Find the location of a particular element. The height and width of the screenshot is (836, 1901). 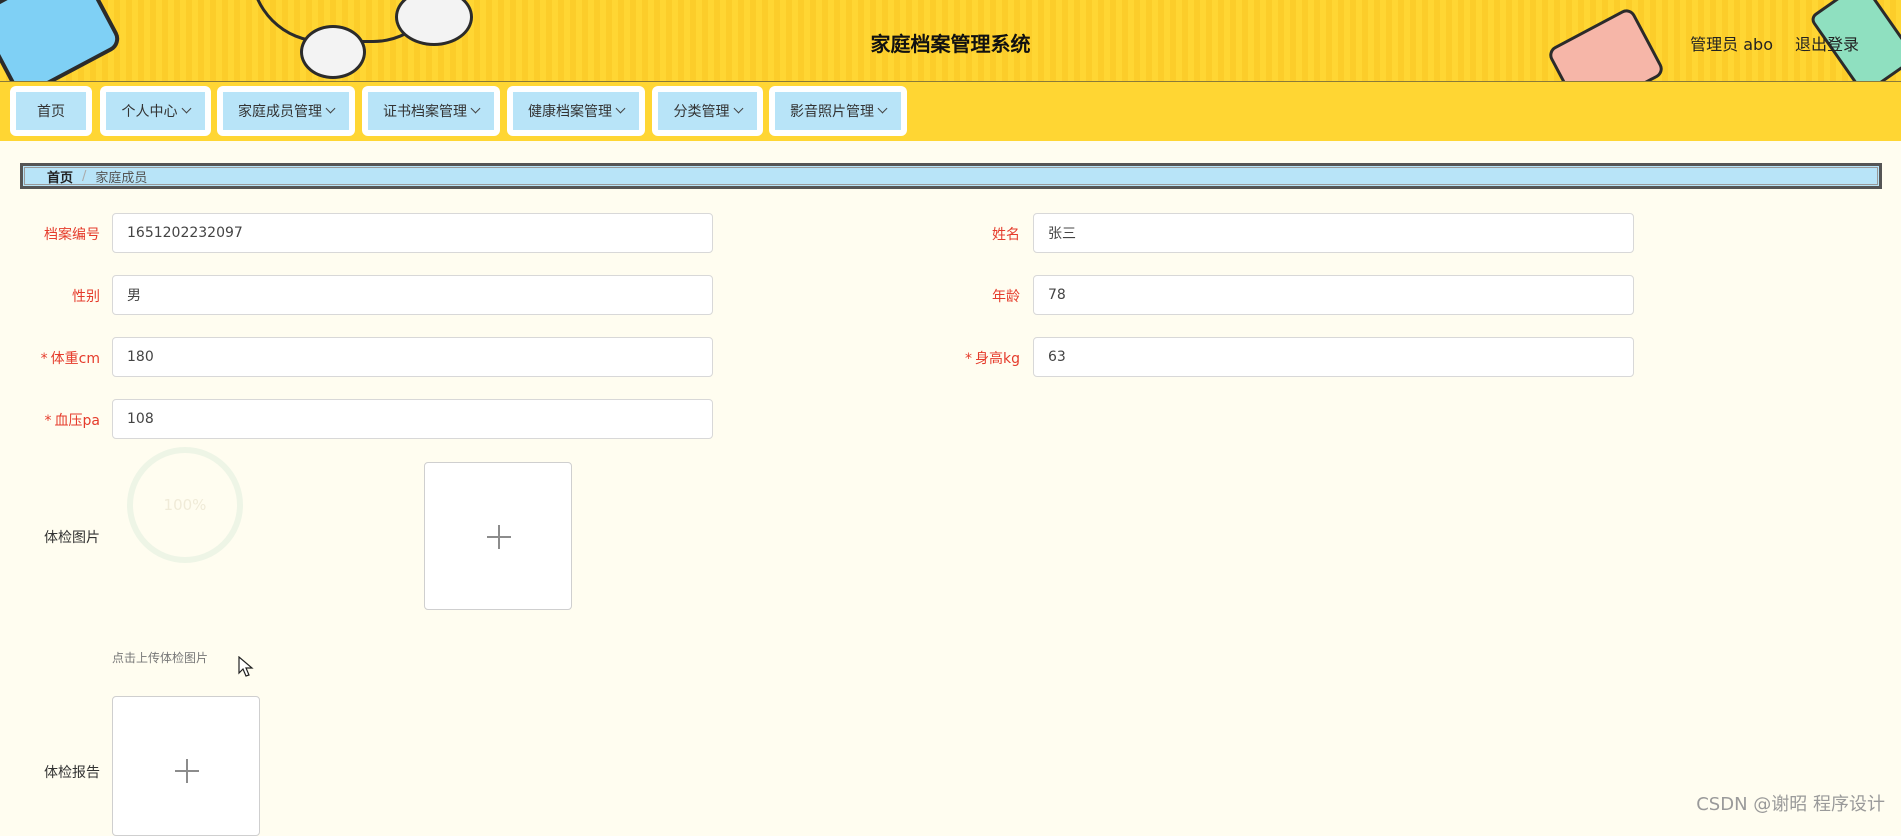

upload-progress-text: 100% is located at coordinates (185, 505).